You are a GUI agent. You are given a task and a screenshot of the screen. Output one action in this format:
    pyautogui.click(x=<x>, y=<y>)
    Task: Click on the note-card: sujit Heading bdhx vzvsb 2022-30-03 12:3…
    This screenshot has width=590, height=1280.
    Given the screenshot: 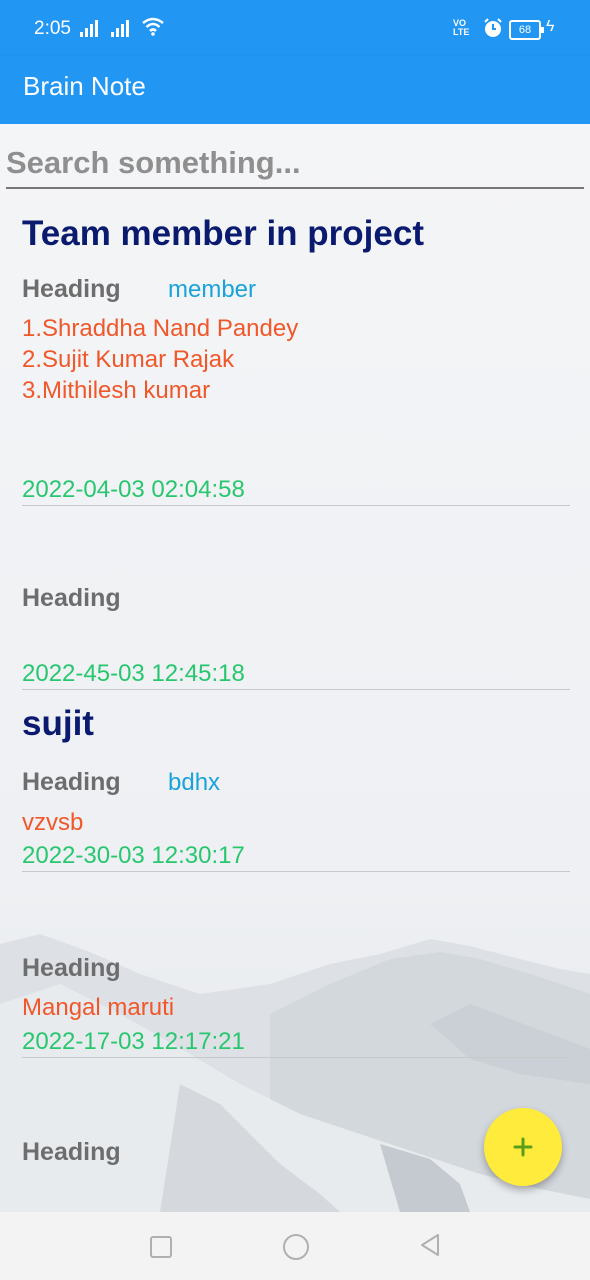 What is the action you would take?
    pyautogui.click(x=296, y=789)
    